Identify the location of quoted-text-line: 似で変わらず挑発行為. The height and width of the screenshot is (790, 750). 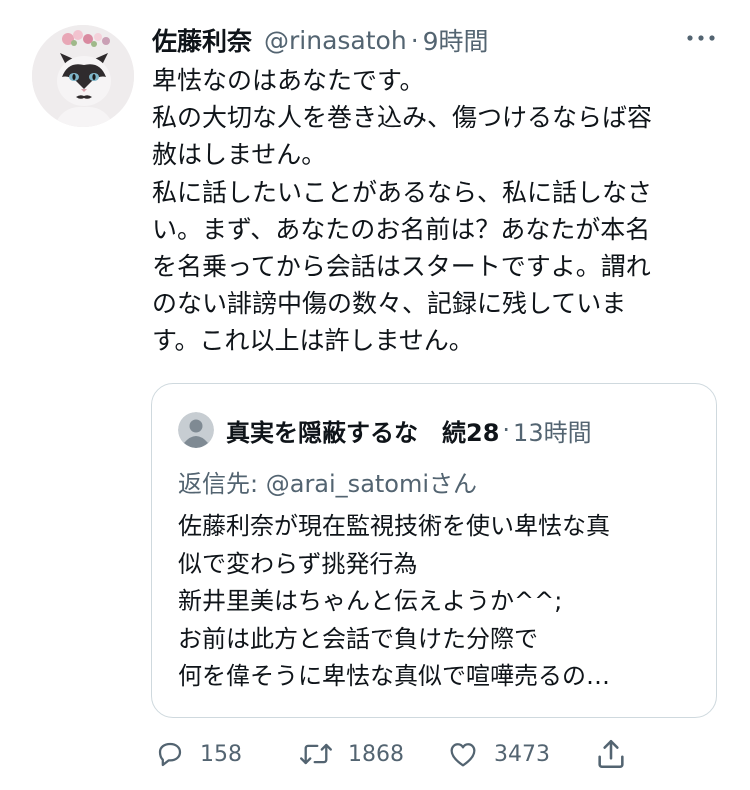
(298, 563).